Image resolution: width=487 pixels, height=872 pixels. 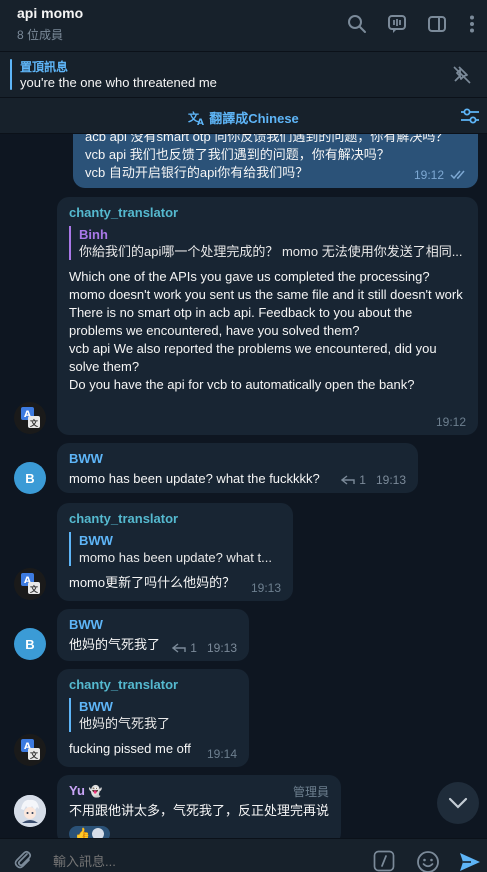 What do you see at coordinates (23, 859) in the screenshot?
I see `paperclip-icon` at bounding box center [23, 859].